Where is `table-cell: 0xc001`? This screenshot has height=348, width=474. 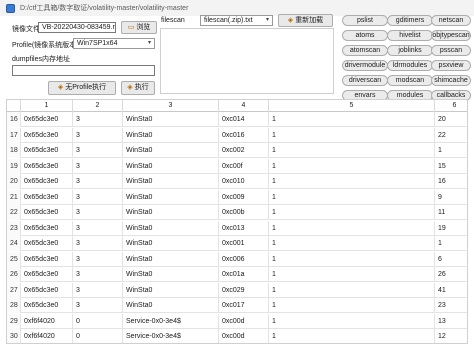 table-cell: 0xc001 is located at coordinates (244, 243).